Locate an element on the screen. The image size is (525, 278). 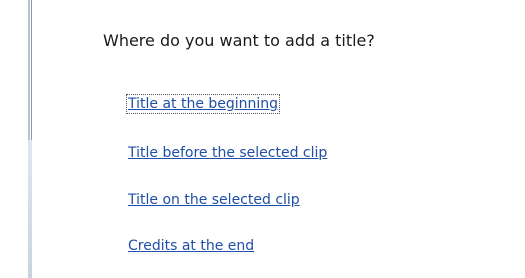
title-on-selected-clip-link: Title on the selected clip is located at coordinates (214, 200).